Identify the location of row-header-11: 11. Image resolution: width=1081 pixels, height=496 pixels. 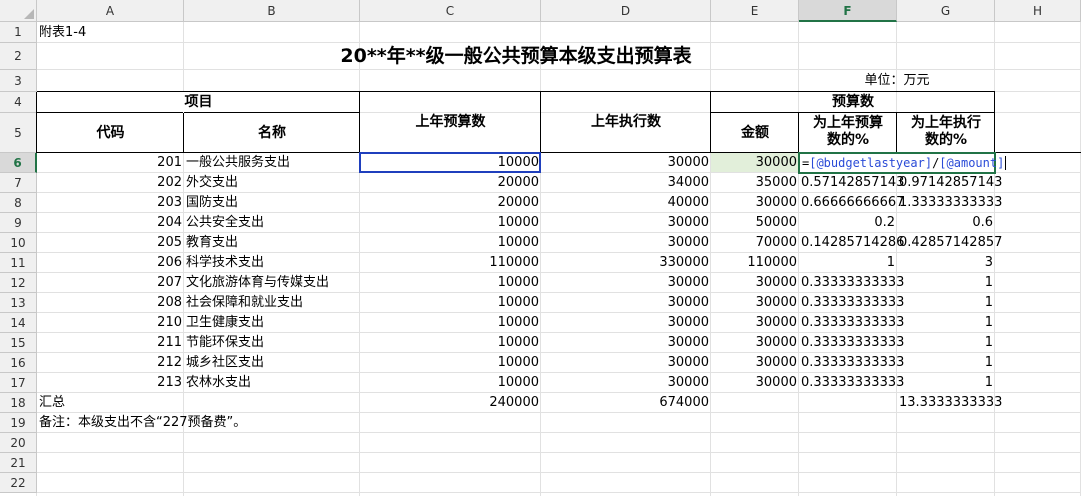
(18, 263).